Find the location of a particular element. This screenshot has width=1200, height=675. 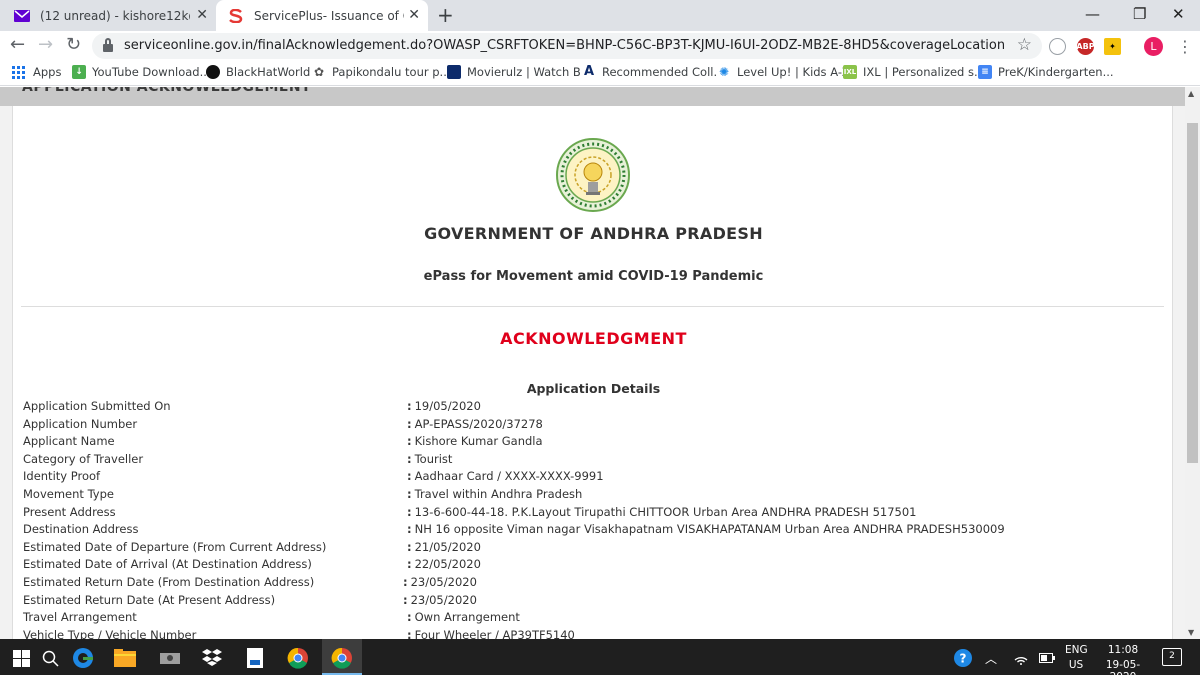

acknowledgment-heading: ACKNOWLEDGMENT is located at coordinates (593, 338).